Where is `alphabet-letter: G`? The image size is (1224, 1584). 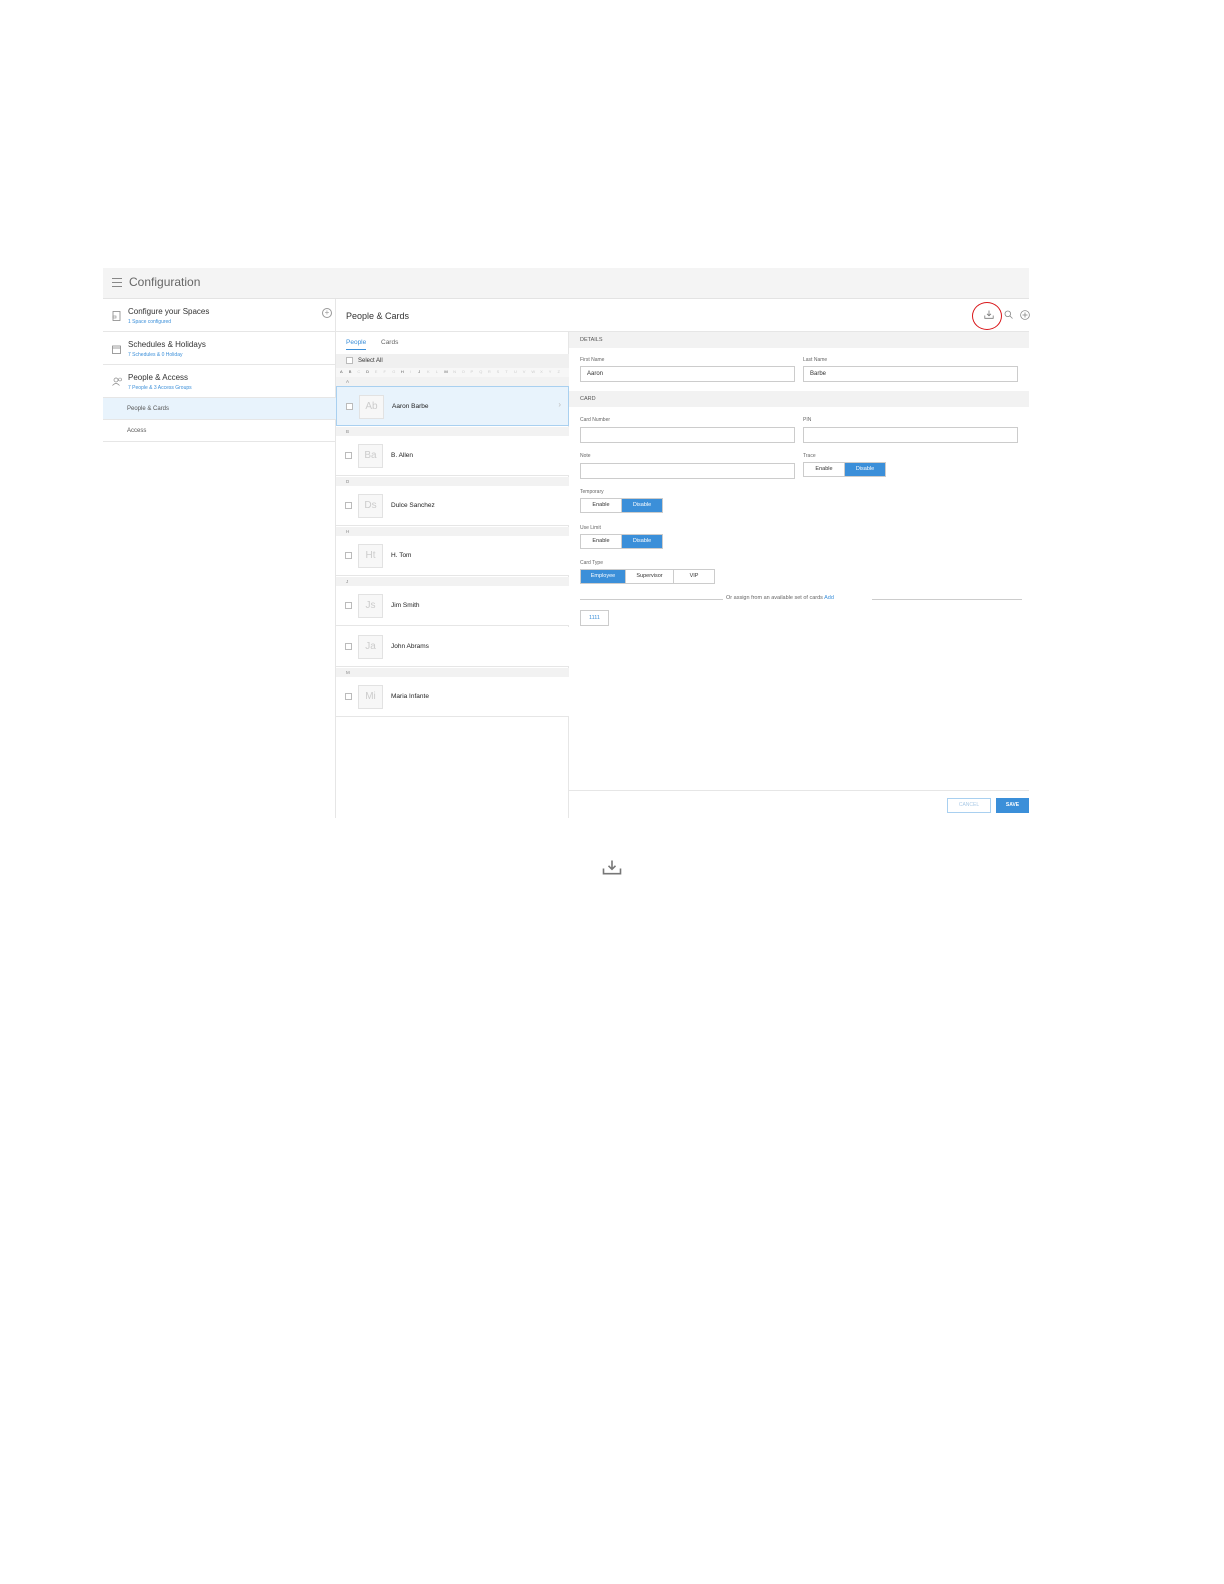 alphabet-letter: G is located at coordinates (393, 371).